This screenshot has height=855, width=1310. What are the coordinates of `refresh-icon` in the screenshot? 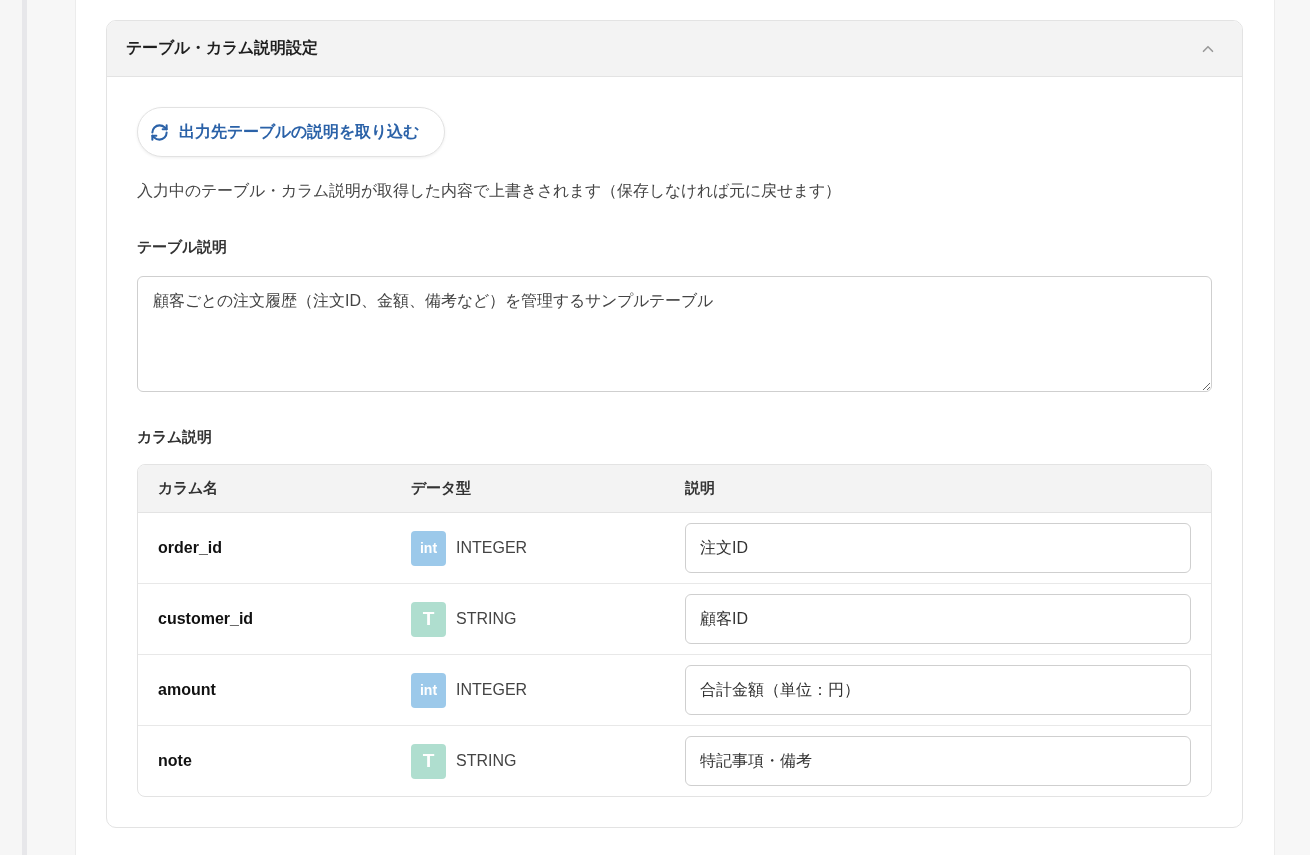 It's located at (159, 132).